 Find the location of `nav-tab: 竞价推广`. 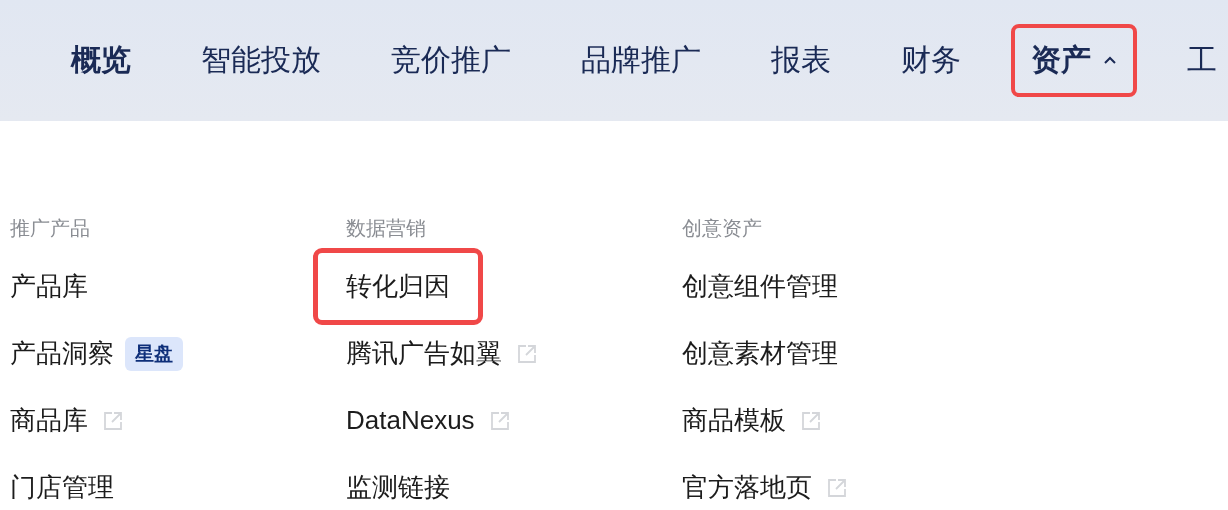

nav-tab: 竞价推广 is located at coordinates (451, 60).